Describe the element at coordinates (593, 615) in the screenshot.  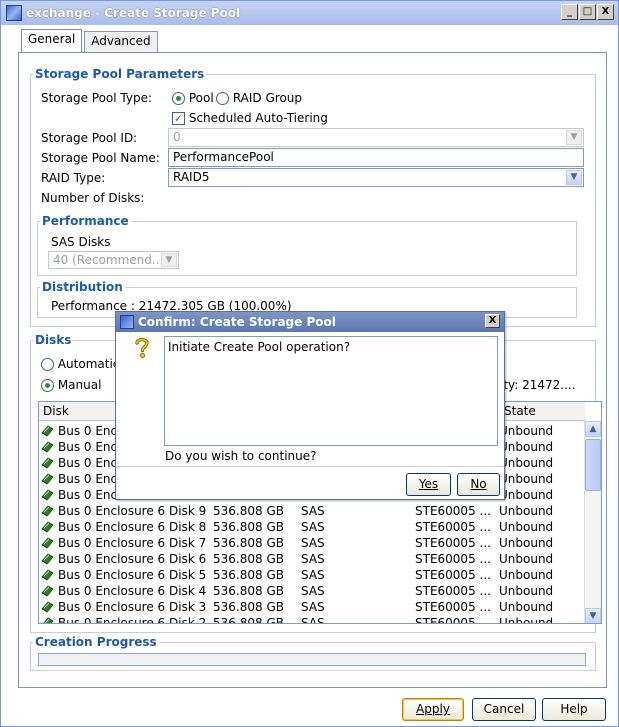
I see `scroll-down-arrow-icon: ▼` at that location.